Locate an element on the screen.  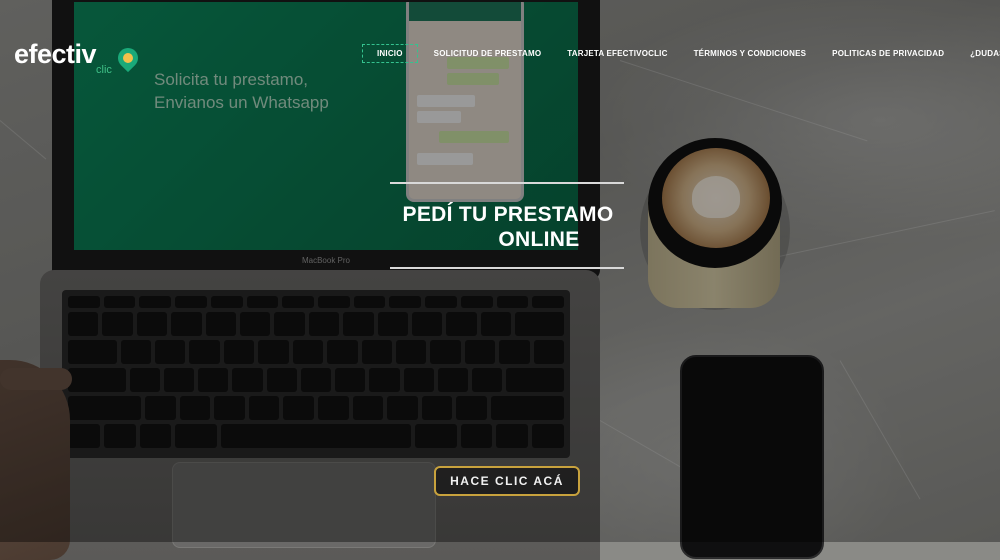
nav-item-tarjeta: TARJETA EFECTIVOCLIC is located at coordinates (617, 53).